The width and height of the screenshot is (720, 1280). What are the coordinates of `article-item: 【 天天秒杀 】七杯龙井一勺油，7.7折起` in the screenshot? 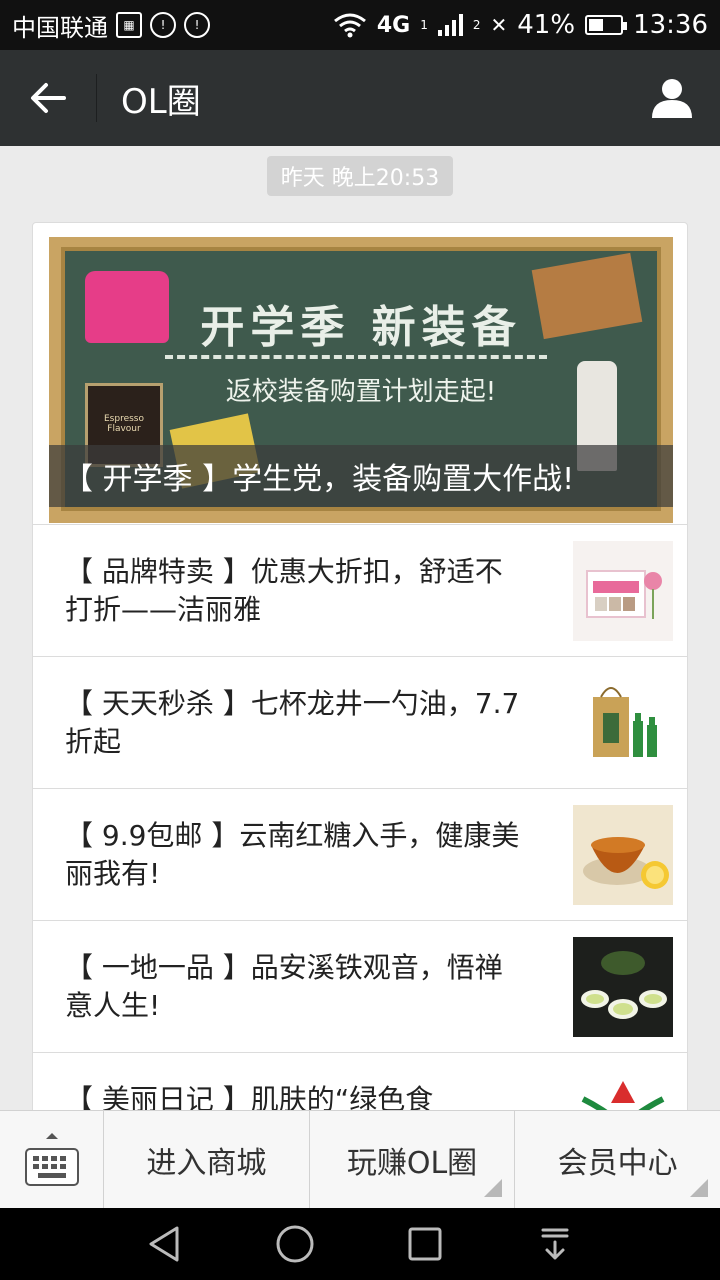 It's located at (360, 722).